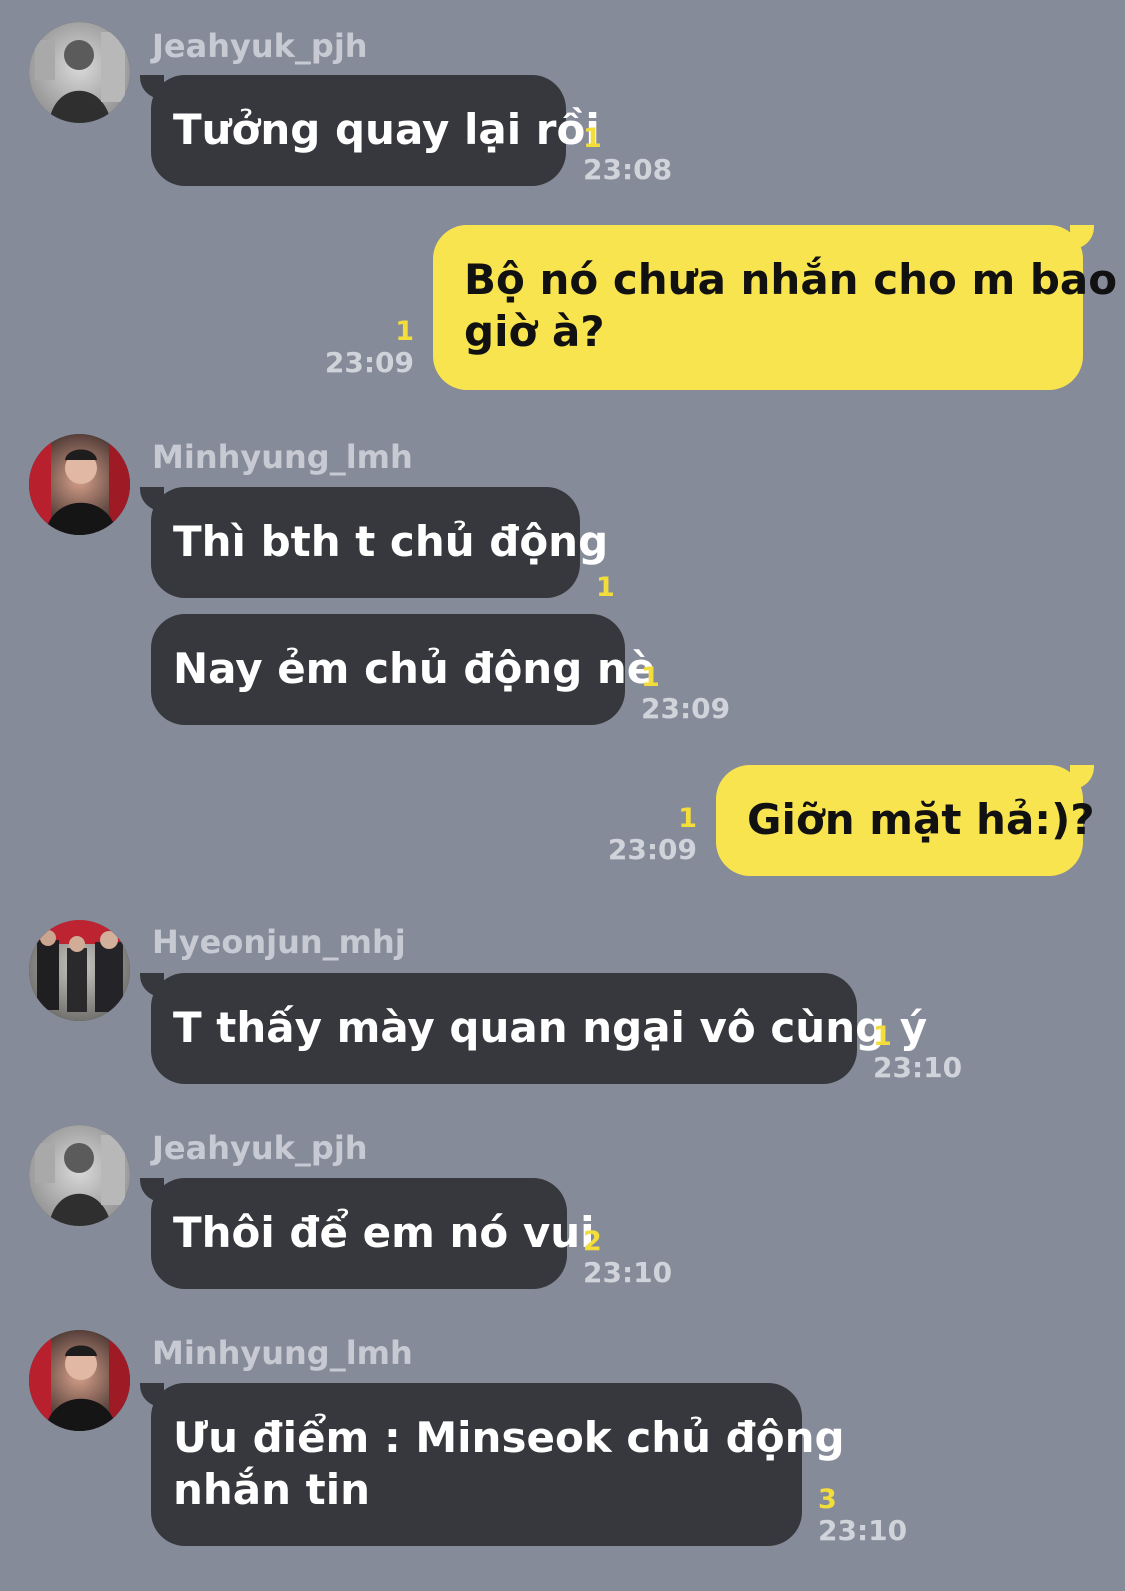  What do you see at coordinates (592, 1241) in the screenshot?
I see `unread-count: 2` at bounding box center [592, 1241].